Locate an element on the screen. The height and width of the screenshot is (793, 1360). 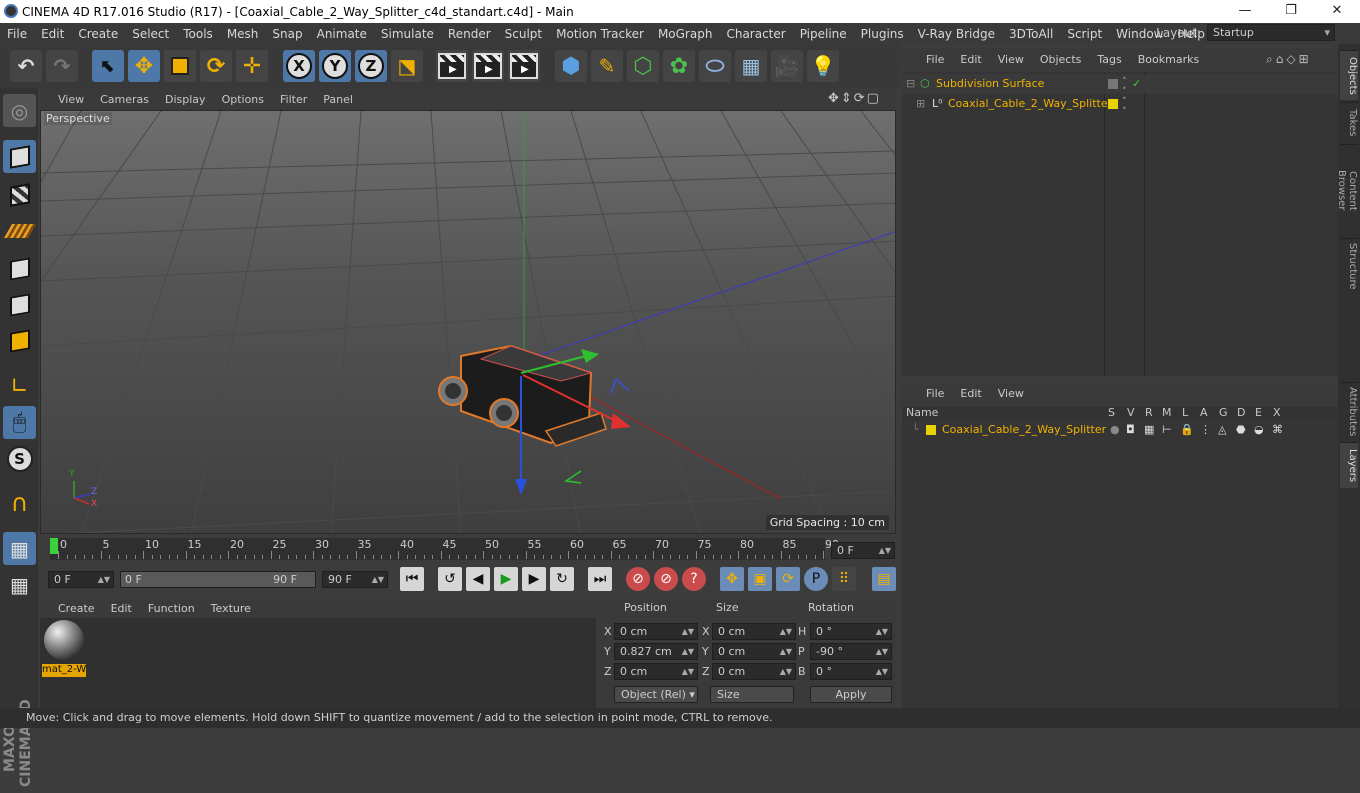
layer-solo-icon: ● is located at coordinates (1115, 430).